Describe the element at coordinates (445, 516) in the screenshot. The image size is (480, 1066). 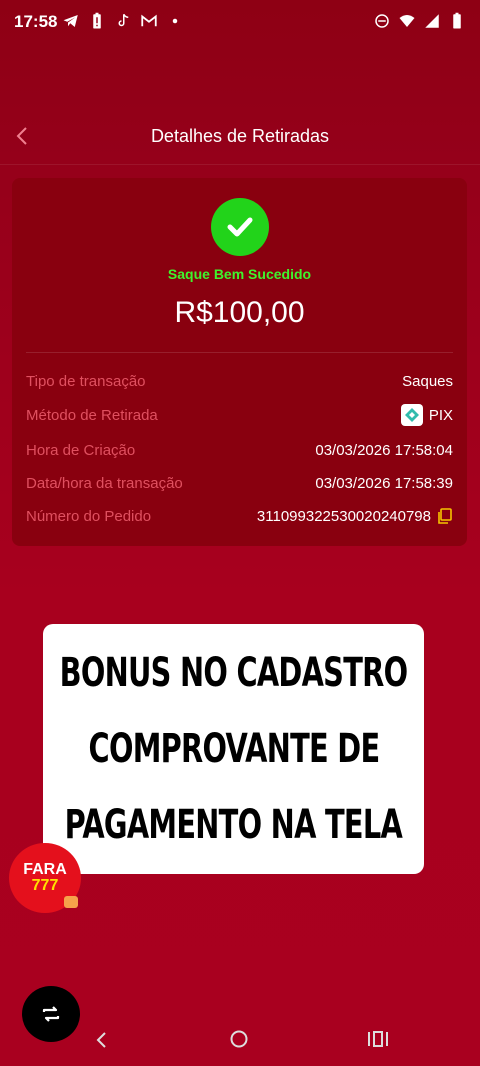
I see `copy-icon` at that location.